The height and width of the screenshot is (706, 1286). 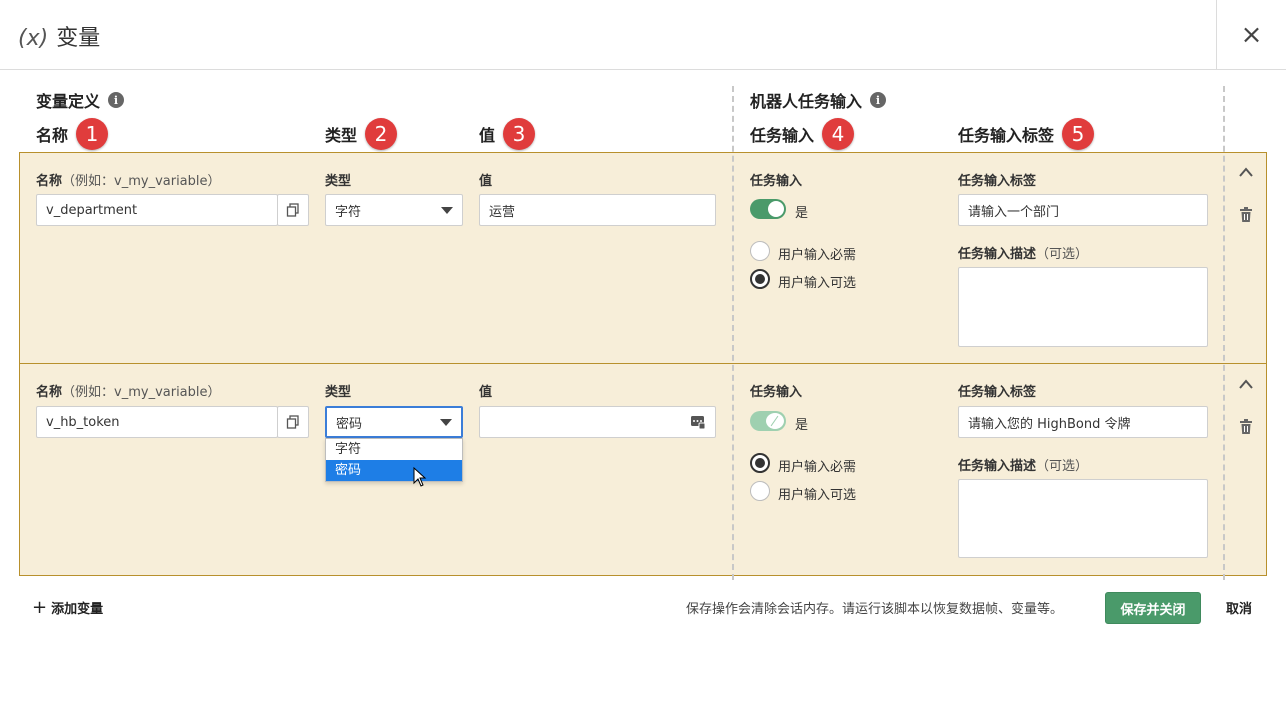 I want to click on section-robot-task-input: 机器人任务输入 i, so click(x=818, y=100).